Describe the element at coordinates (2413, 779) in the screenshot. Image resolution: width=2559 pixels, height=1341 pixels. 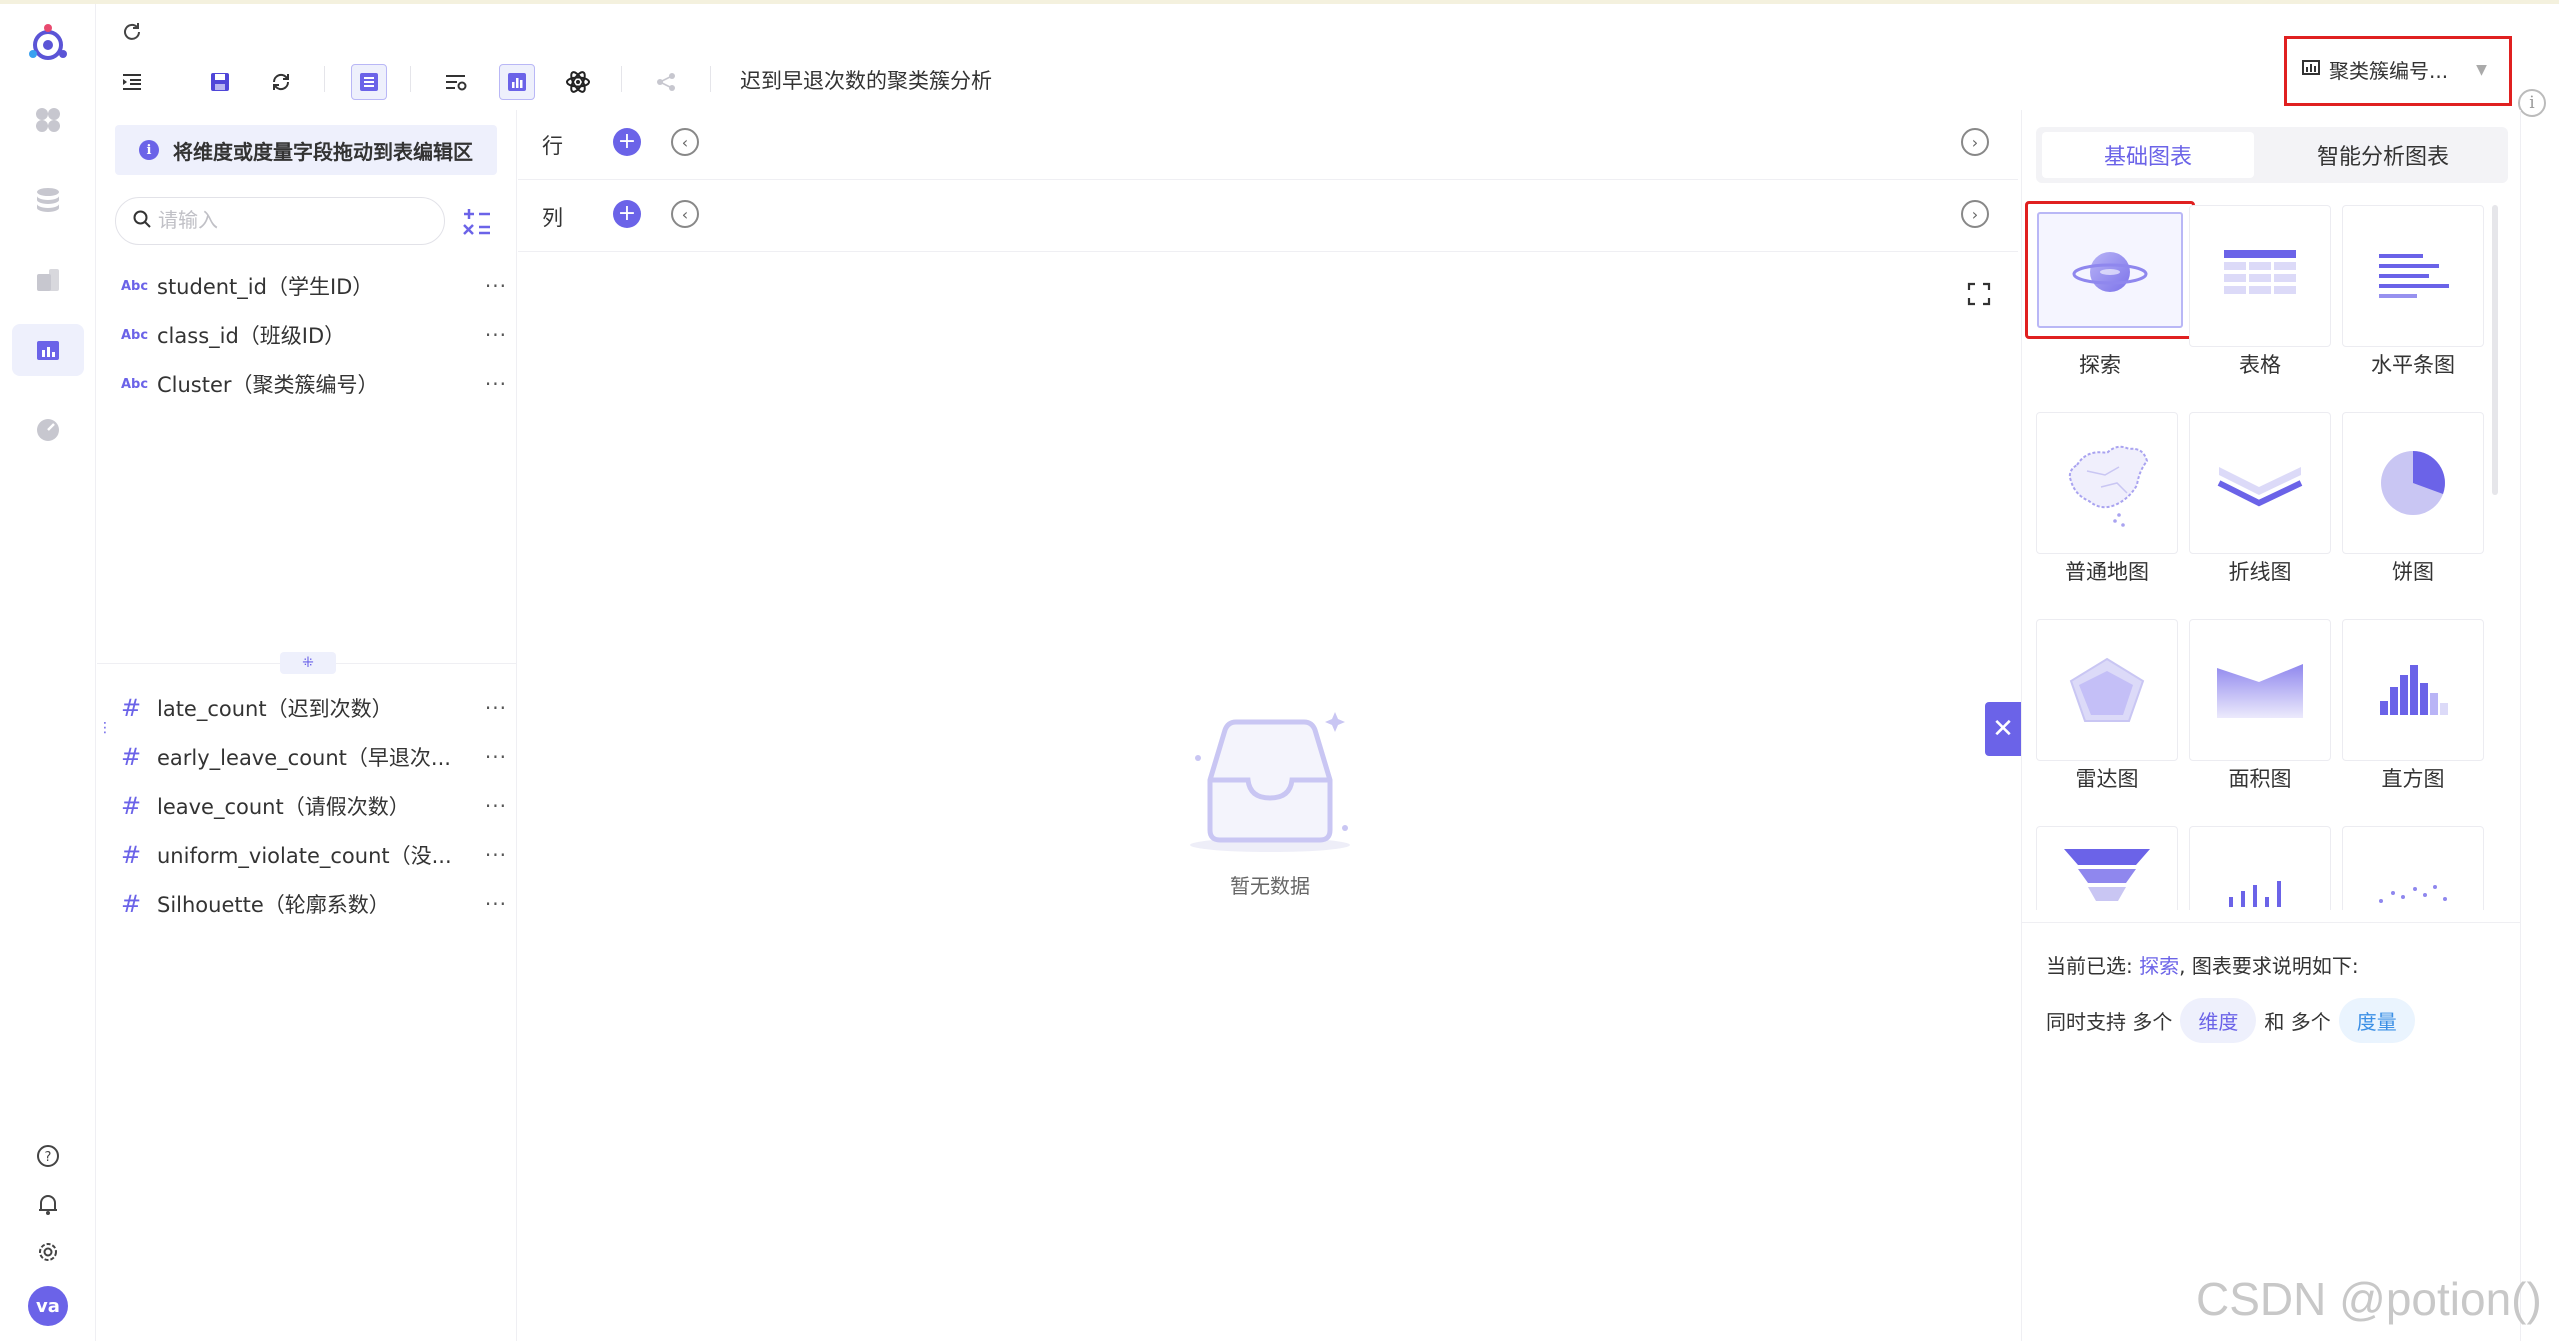
I see `chart-label: 直方图` at that location.